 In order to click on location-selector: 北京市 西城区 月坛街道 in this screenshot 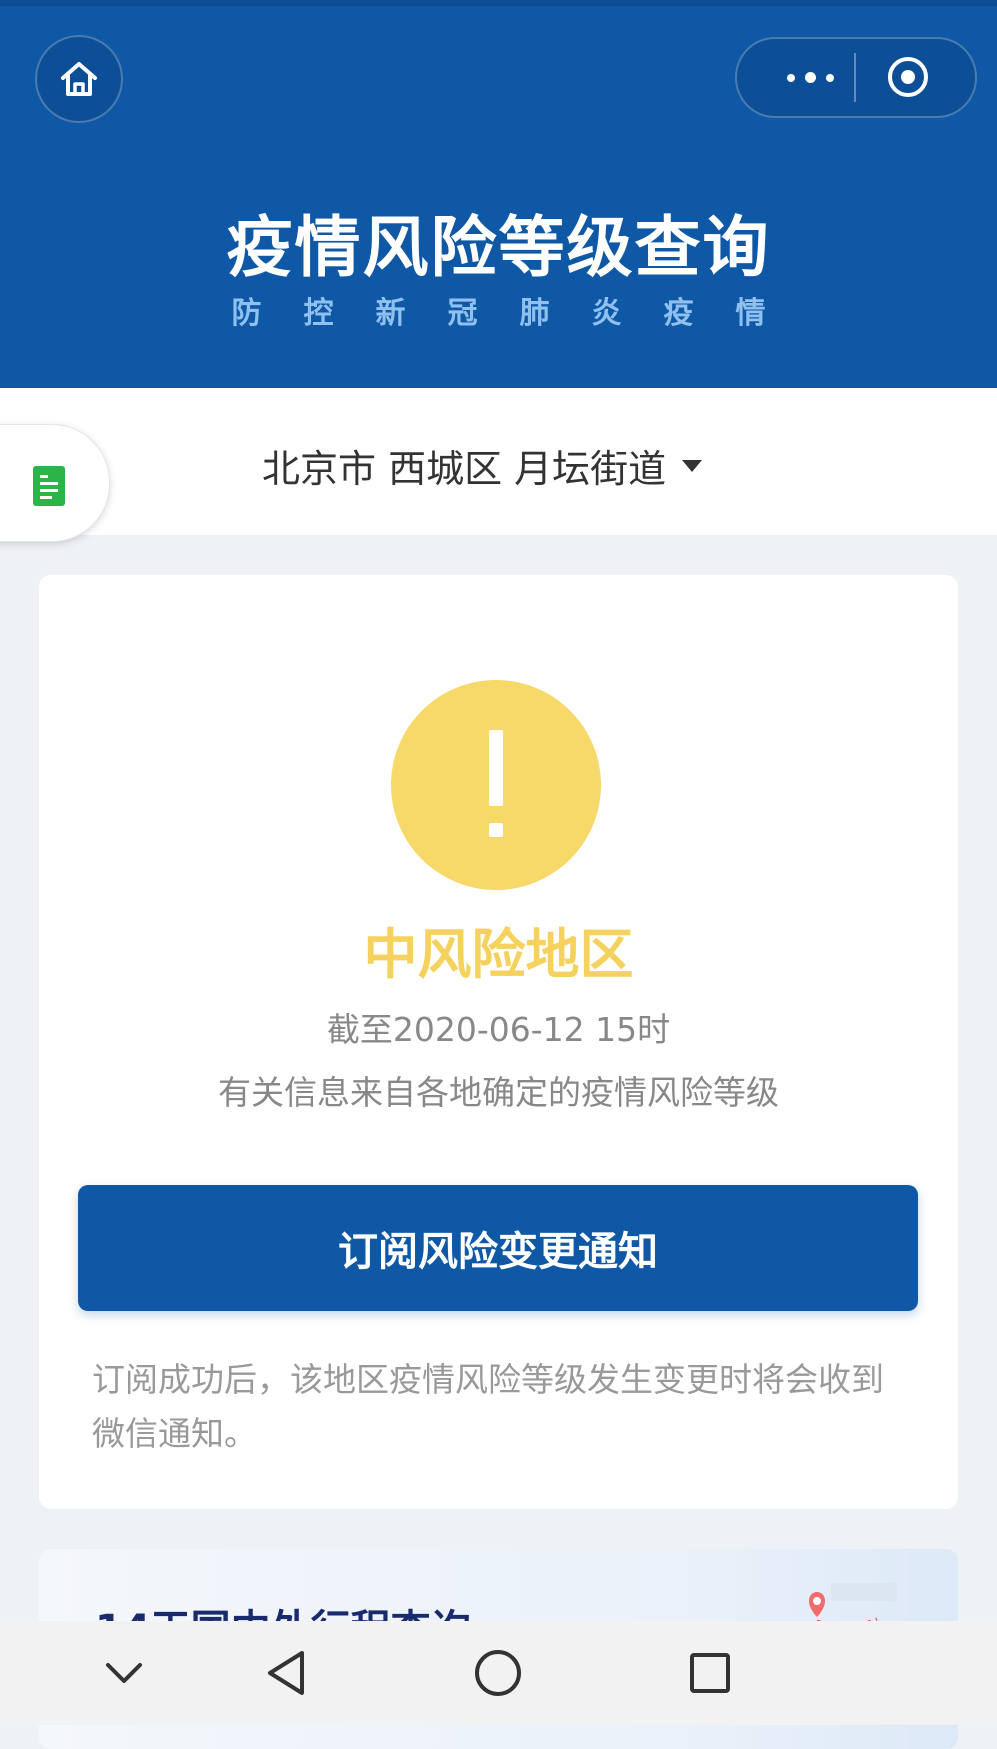, I will do `click(482, 465)`.